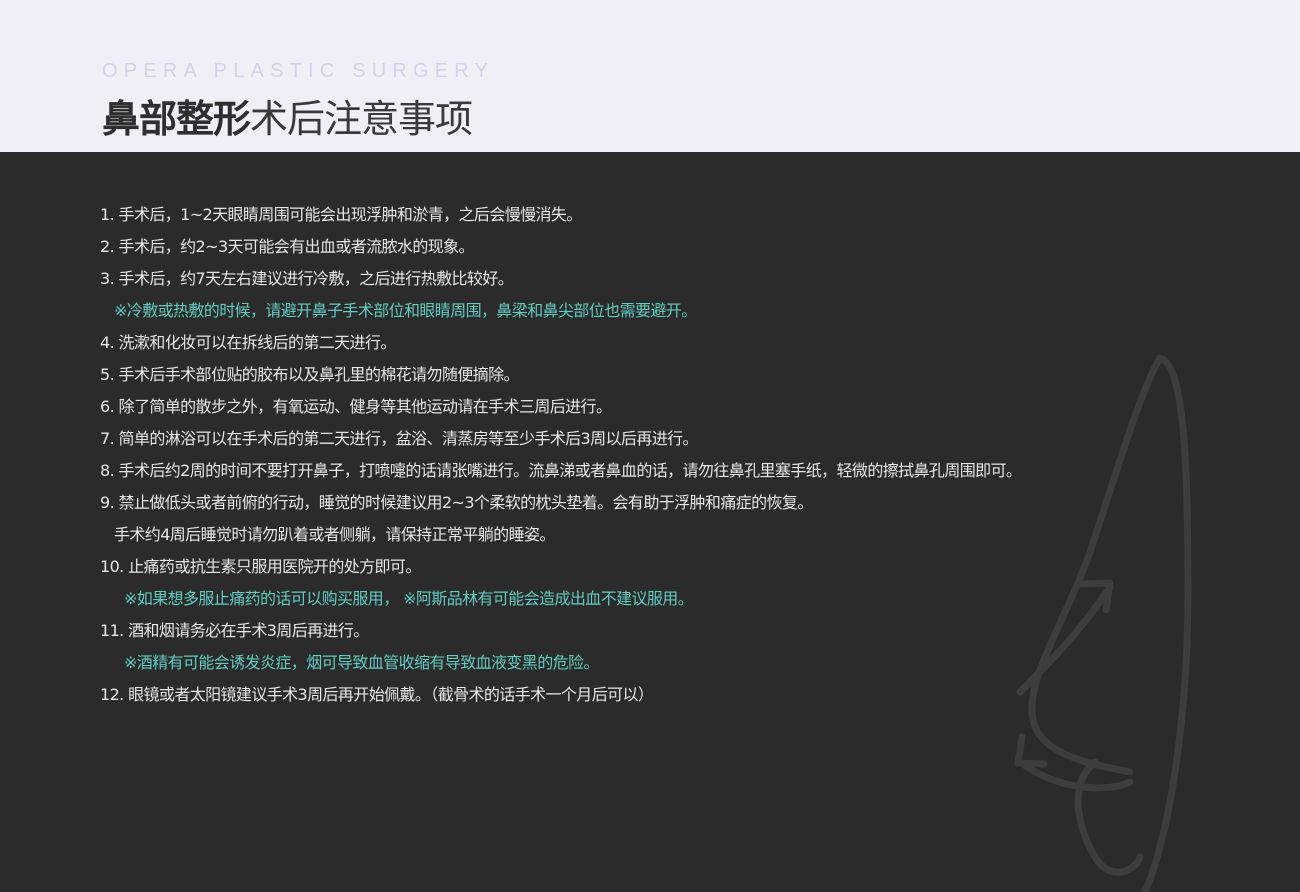  Describe the element at coordinates (361, 662) in the screenshot. I see `note-line: ※酒精有可能会诱发炎症，烟可导致血管收缩有导致血液变黑的危险。` at that location.